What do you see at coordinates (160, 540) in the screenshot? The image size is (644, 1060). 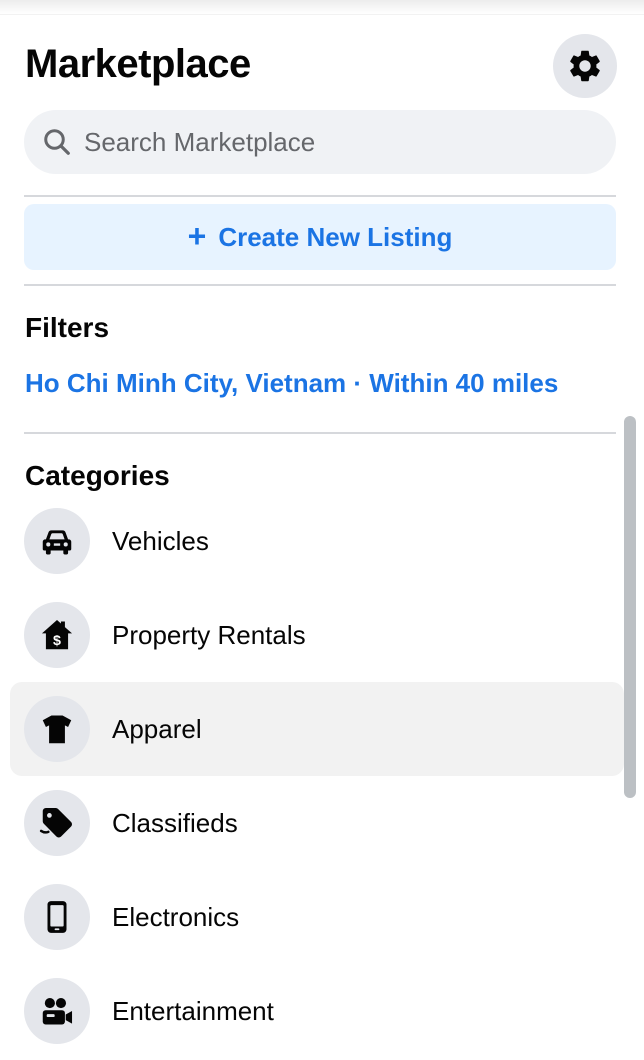 I see `category-label: Vehicles` at bounding box center [160, 540].